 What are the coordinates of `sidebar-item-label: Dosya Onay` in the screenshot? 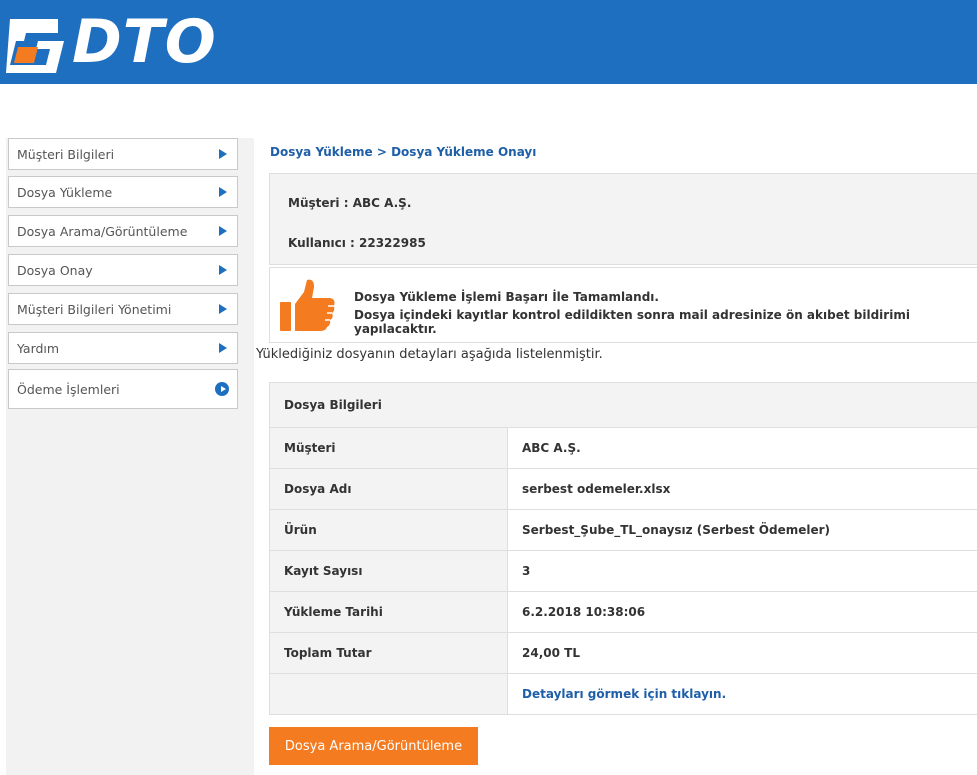 It's located at (55, 270).